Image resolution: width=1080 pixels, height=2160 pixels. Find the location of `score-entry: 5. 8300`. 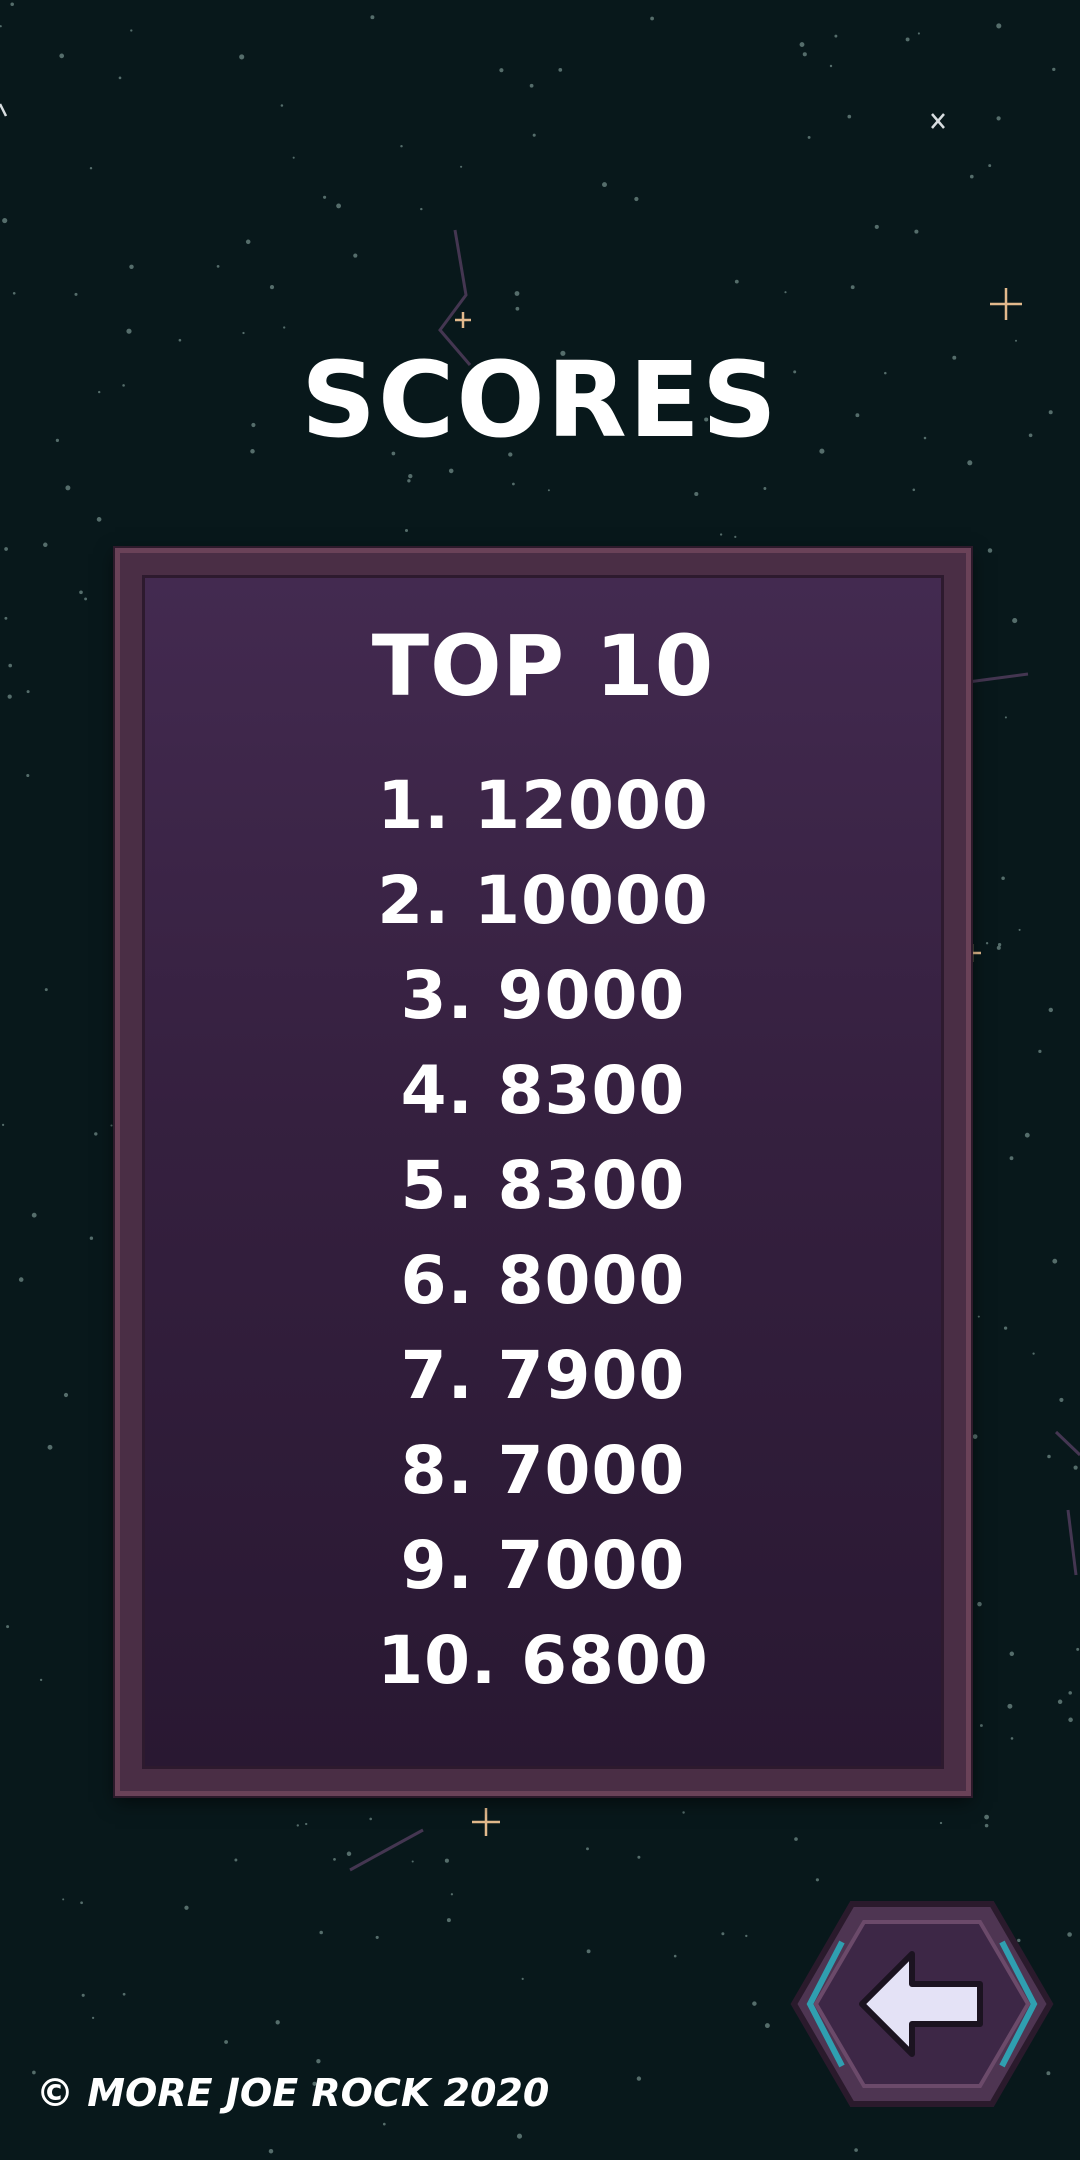

score-entry: 5. 8300 is located at coordinates (543, 1185).